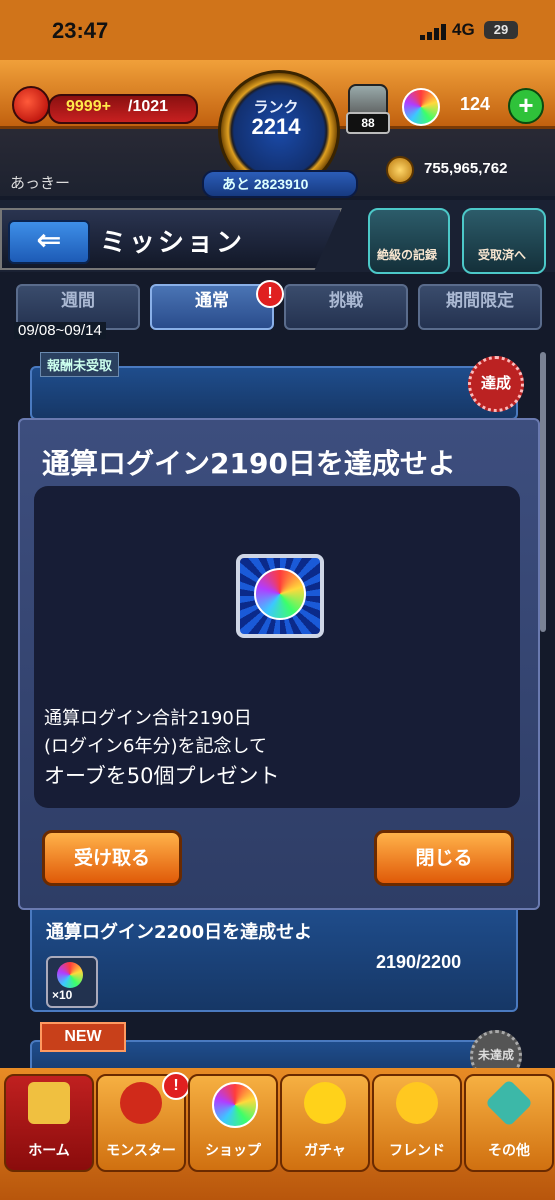 This screenshot has width=555, height=1200. Describe the element at coordinates (60, 330) in the screenshot. I see `date-range: 09/08~09/14` at that location.